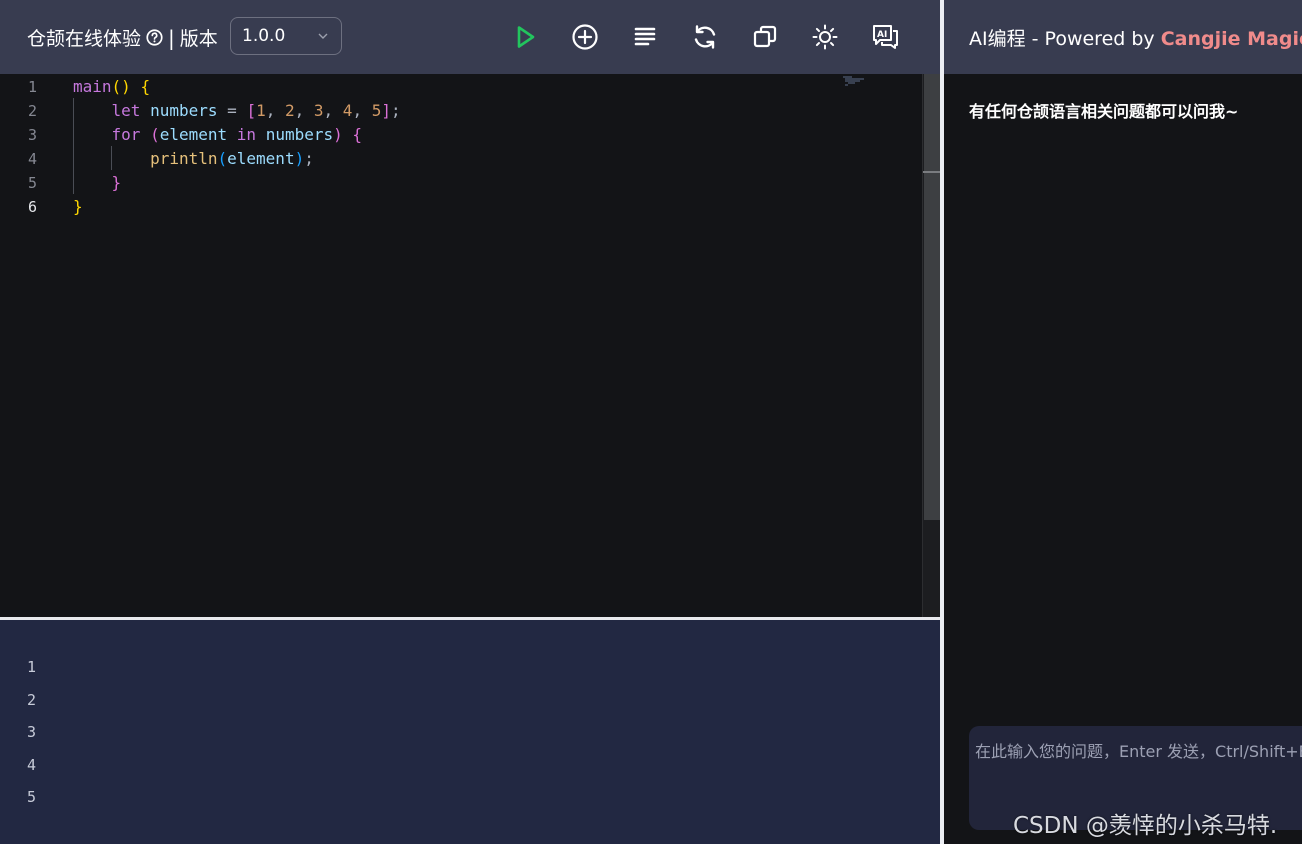  What do you see at coordinates (386, 110) in the screenshot?
I see `token: ]` at bounding box center [386, 110].